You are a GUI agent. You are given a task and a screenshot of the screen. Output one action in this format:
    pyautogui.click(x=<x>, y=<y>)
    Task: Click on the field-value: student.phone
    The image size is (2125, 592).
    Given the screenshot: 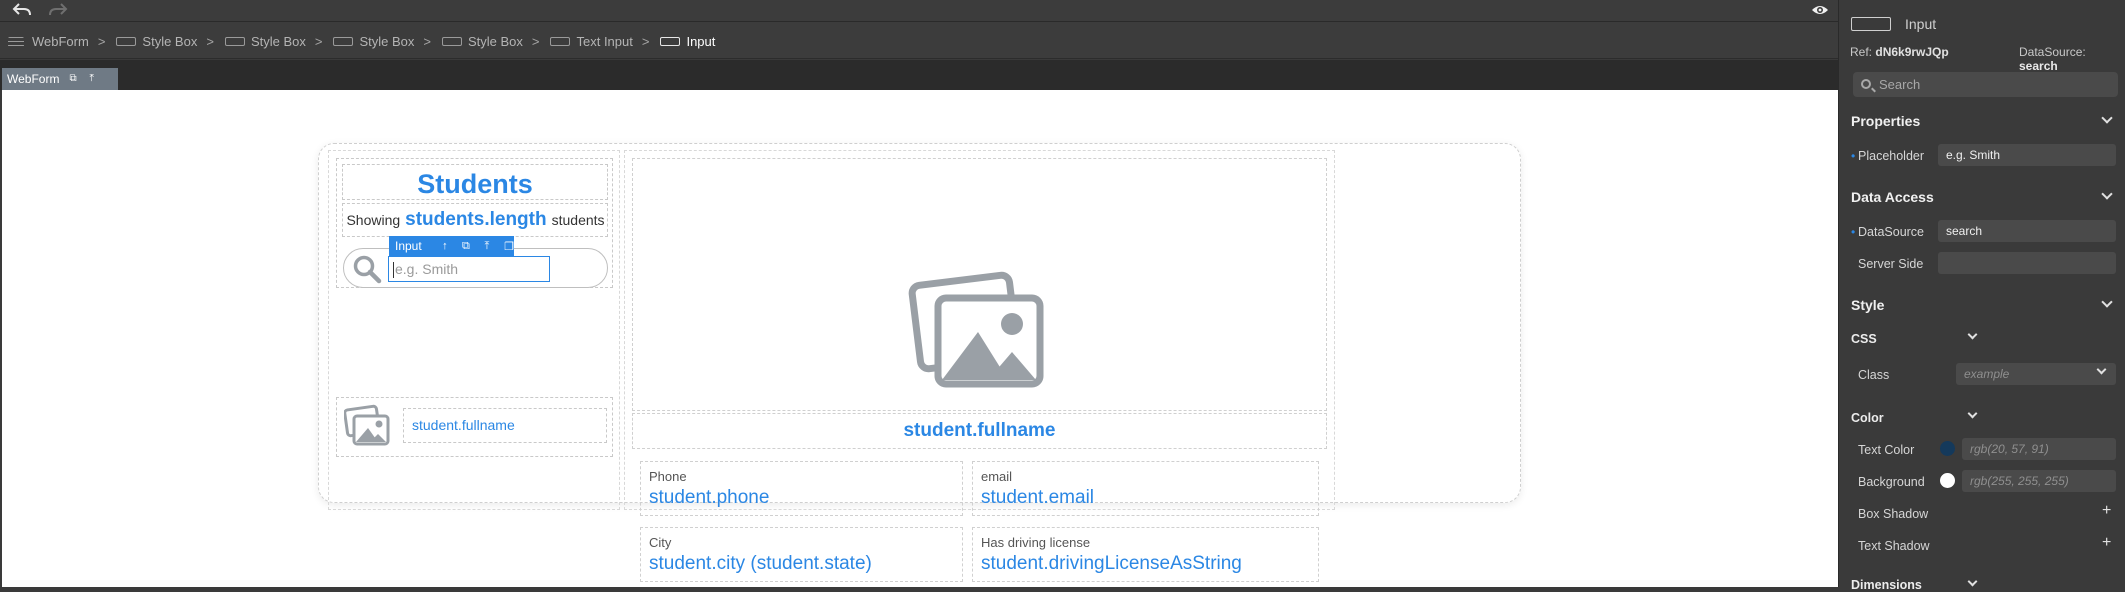 What is the action you would take?
    pyautogui.click(x=709, y=497)
    